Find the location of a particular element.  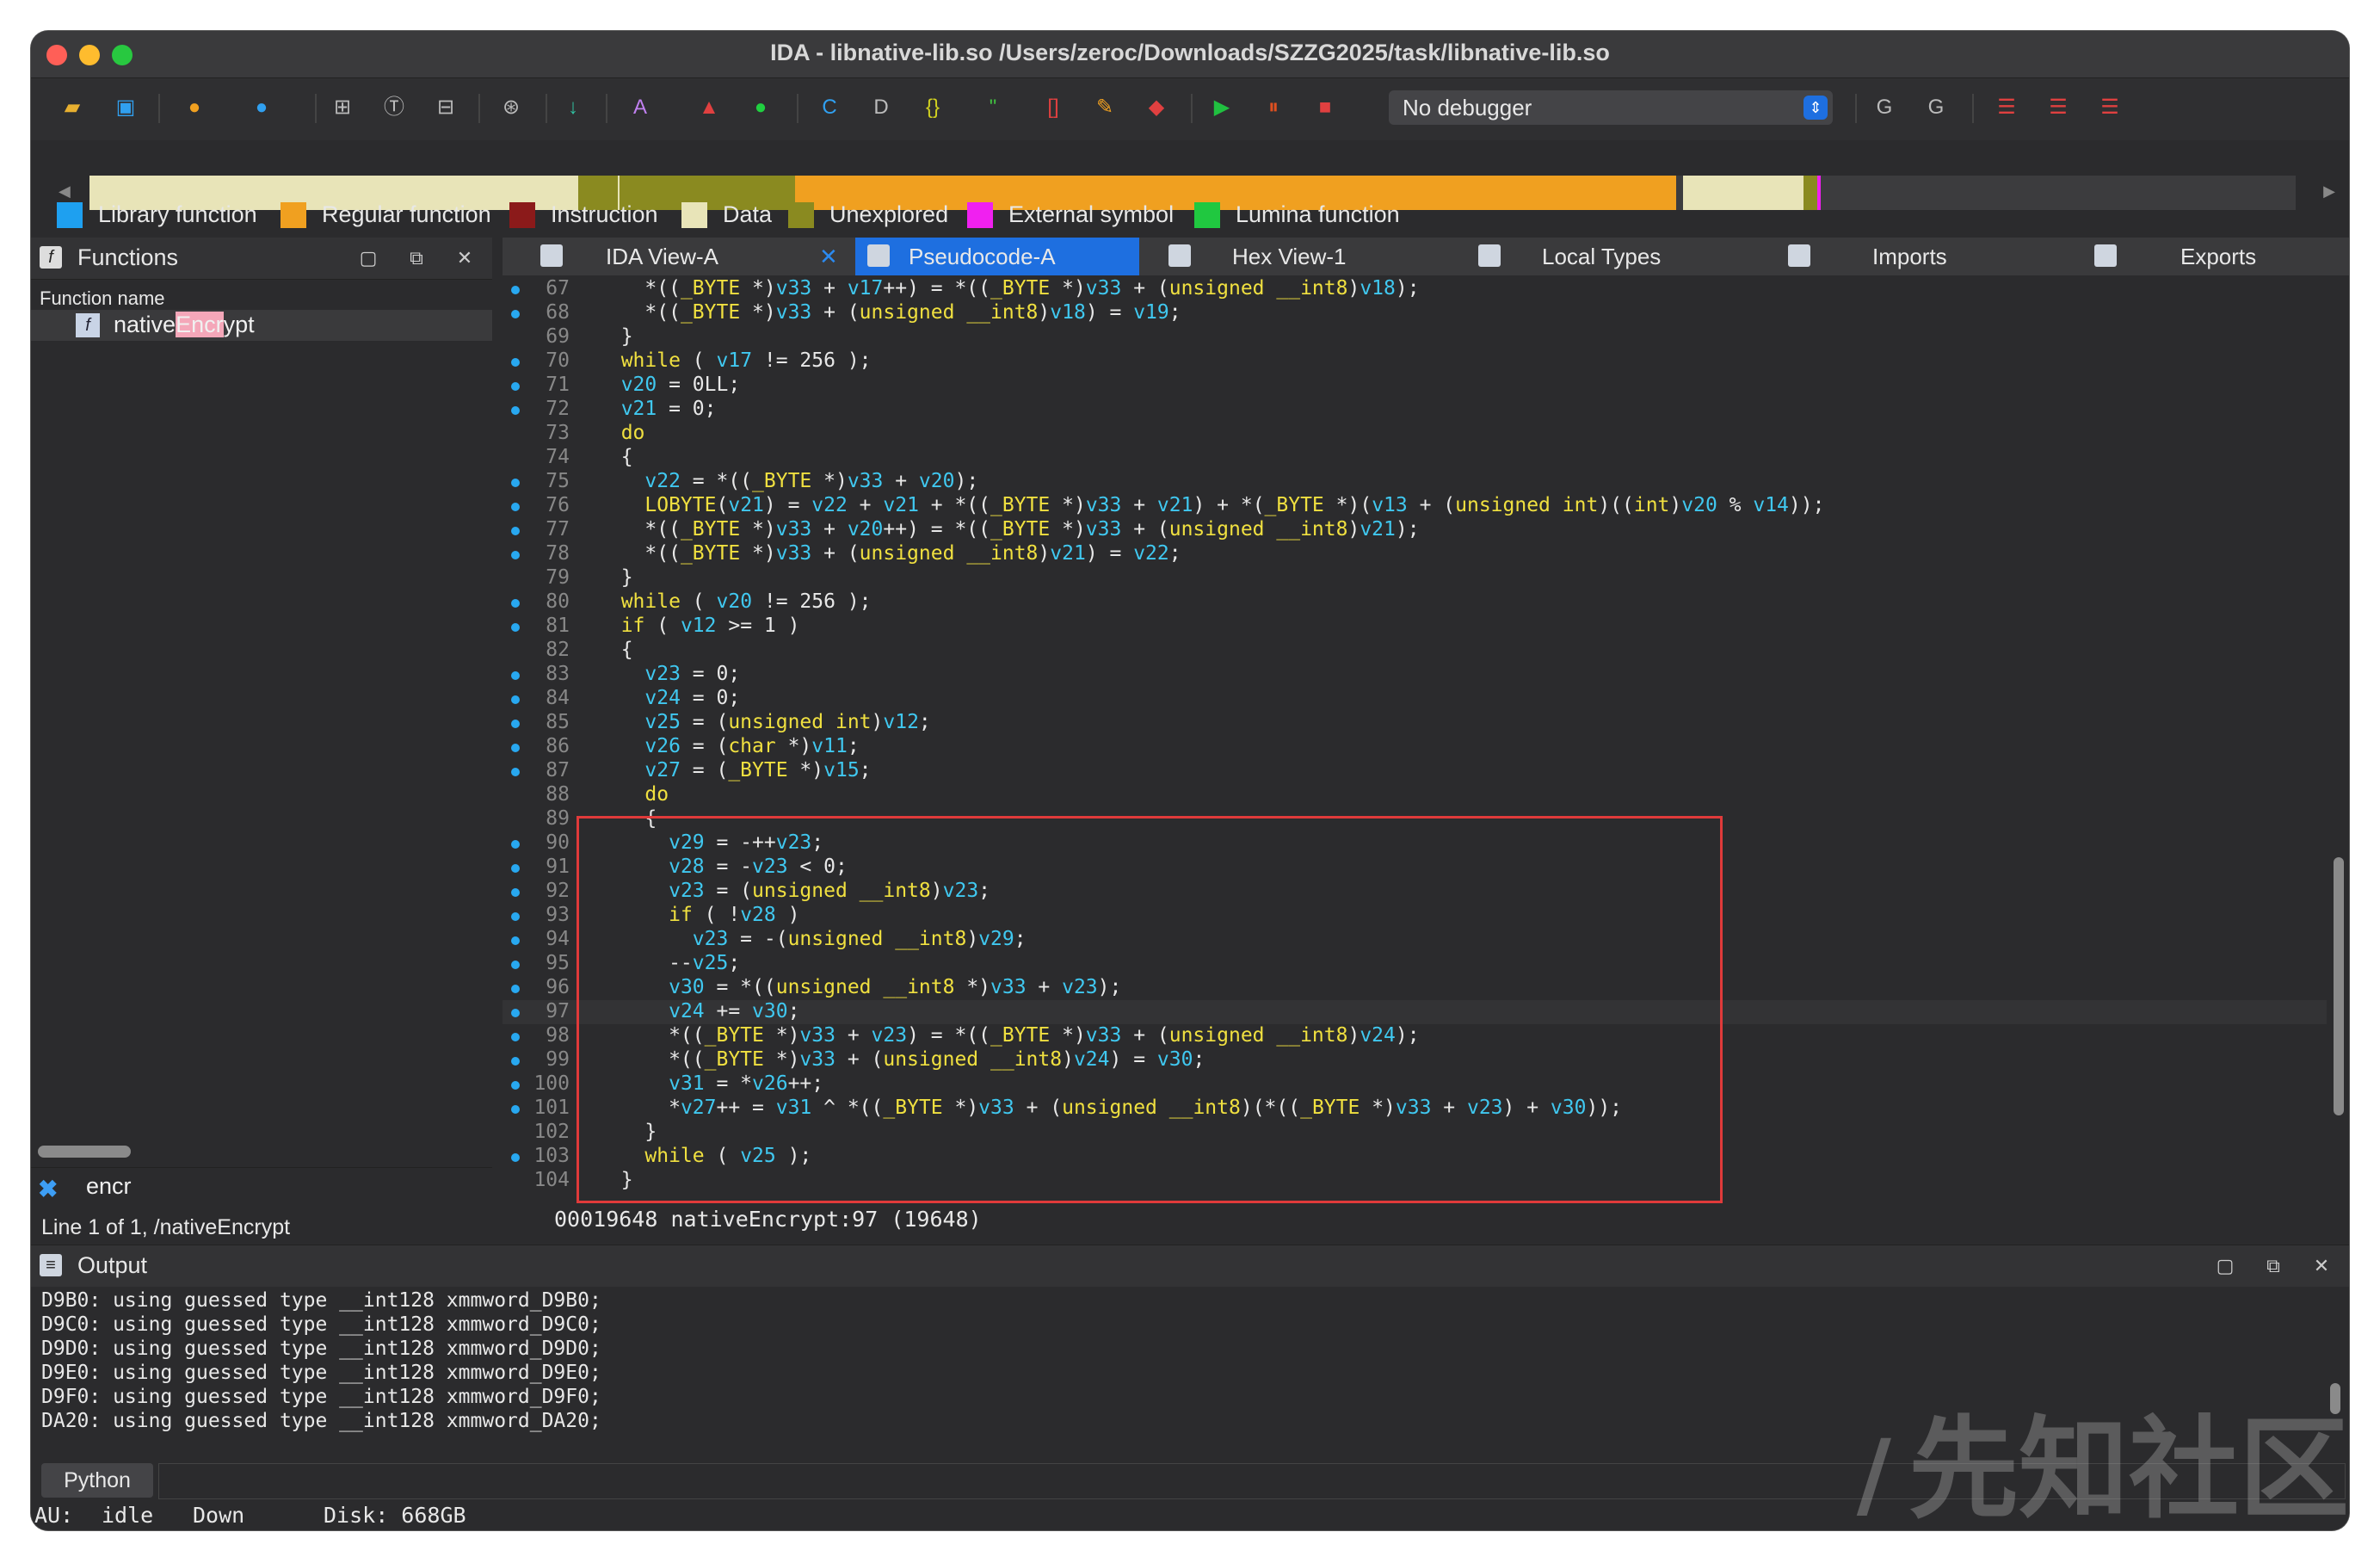

name-icon: [] is located at coordinates (1053, 108).